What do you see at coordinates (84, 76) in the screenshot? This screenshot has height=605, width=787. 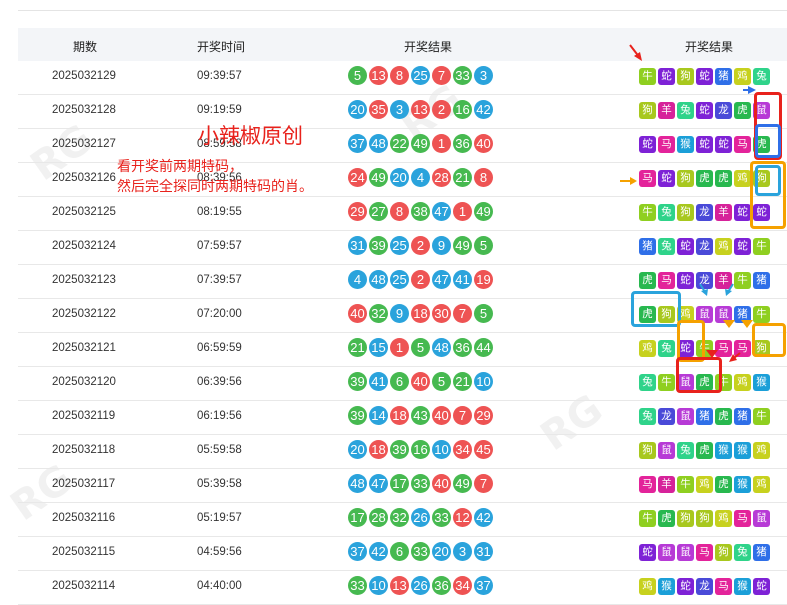 I see `issue-number: 2025032129` at bounding box center [84, 76].